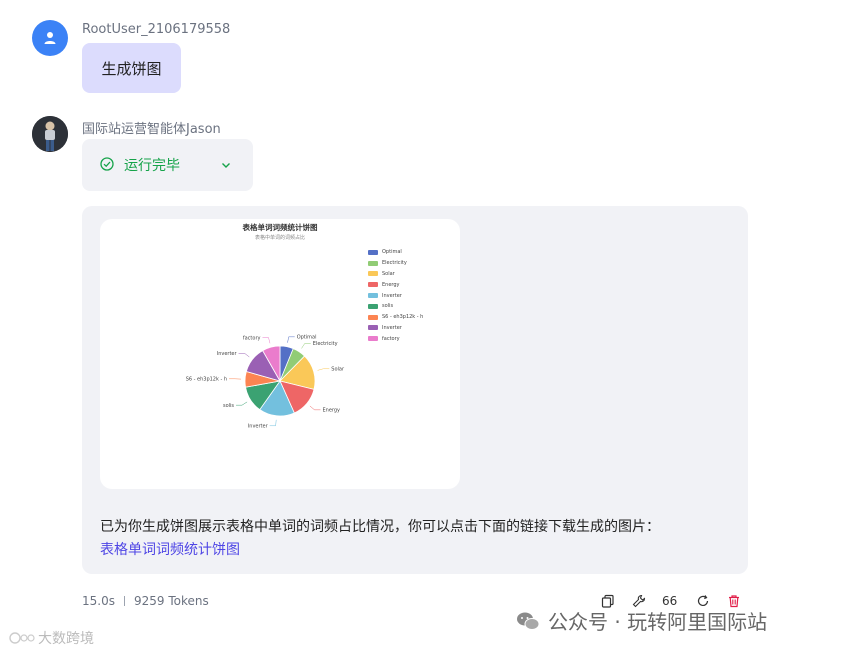  What do you see at coordinates (226, 165) in the screenshot?
I see `chevron-down-icon` at bounding box center [226, 165].